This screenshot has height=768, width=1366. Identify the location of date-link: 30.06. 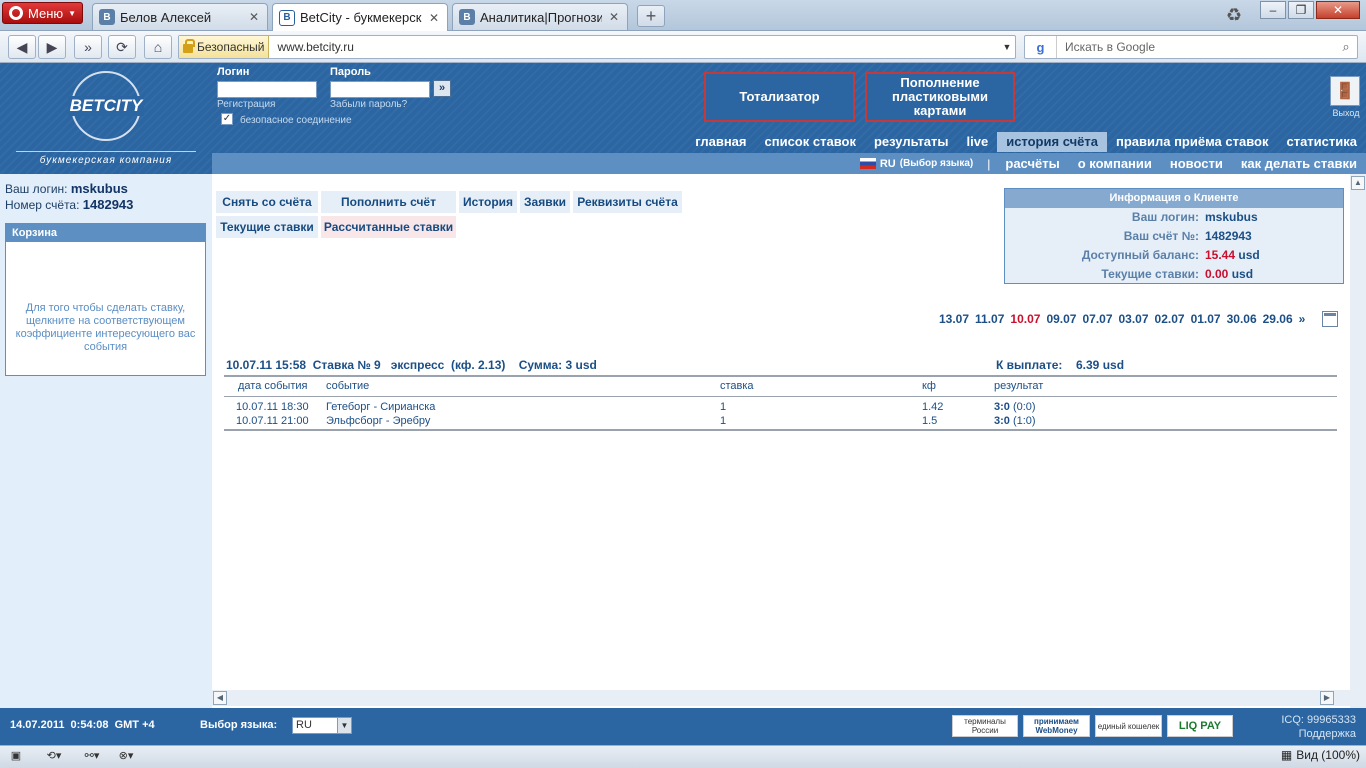
(1242, 319).